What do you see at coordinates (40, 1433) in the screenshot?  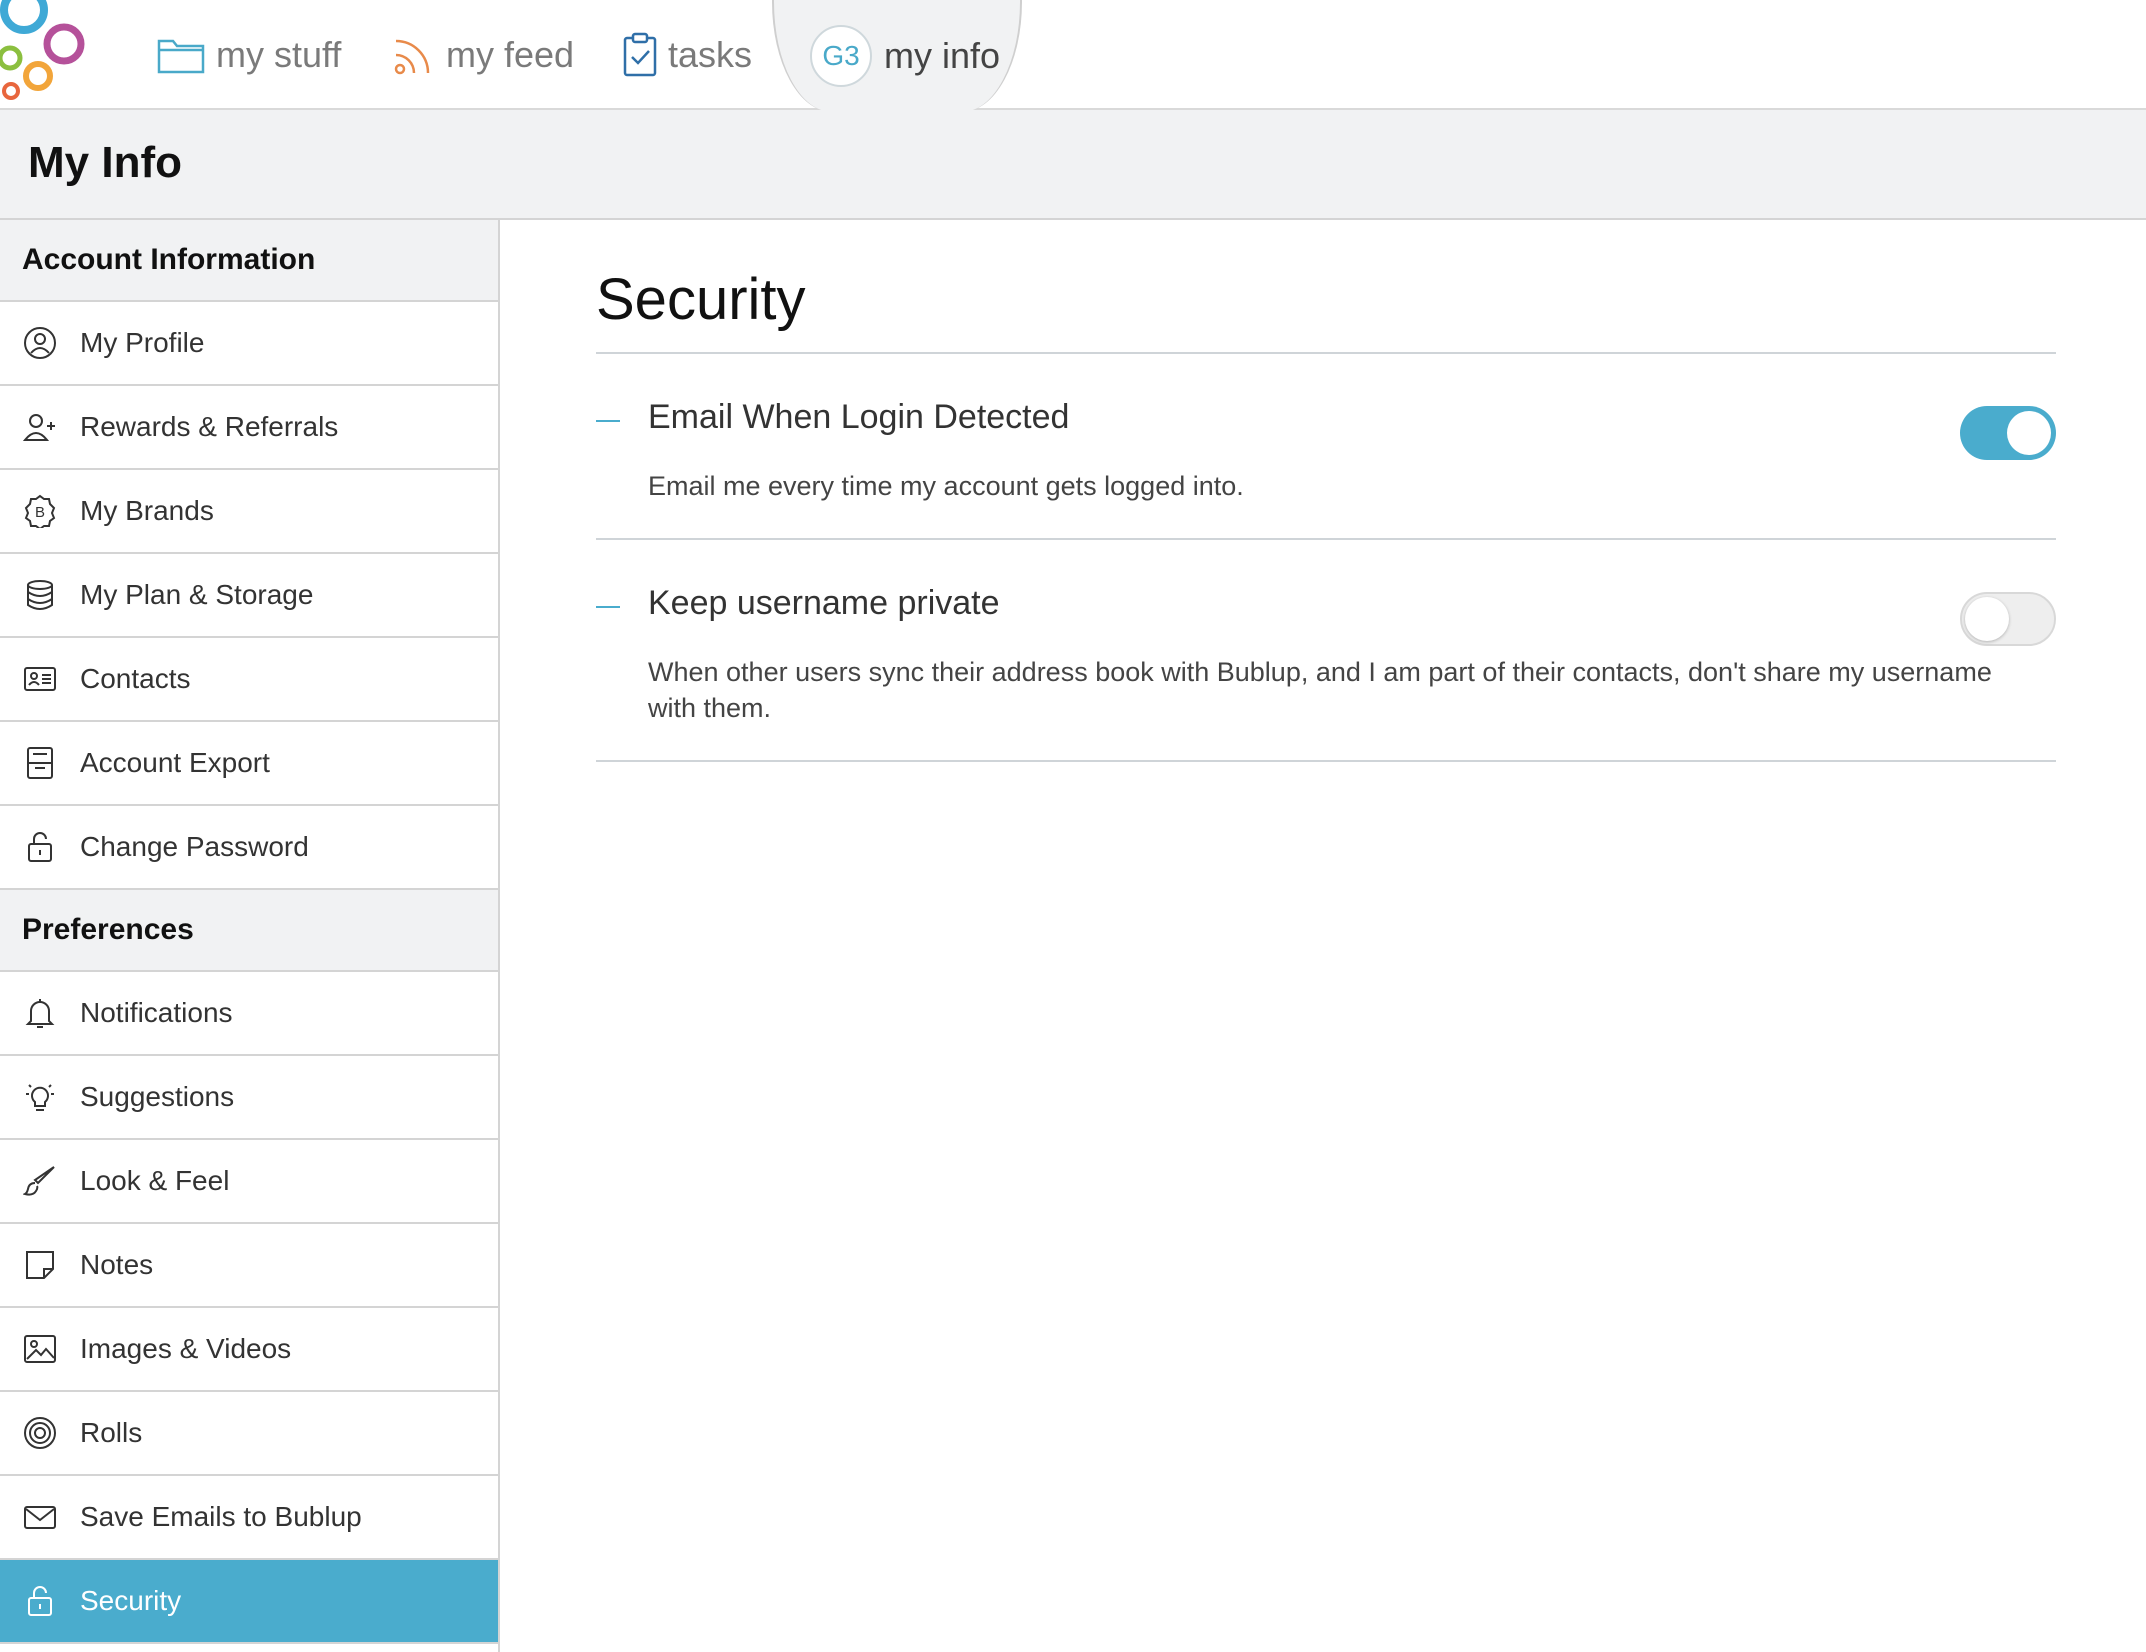 I see `spiral-icon` at bounding box center [40, 1433].